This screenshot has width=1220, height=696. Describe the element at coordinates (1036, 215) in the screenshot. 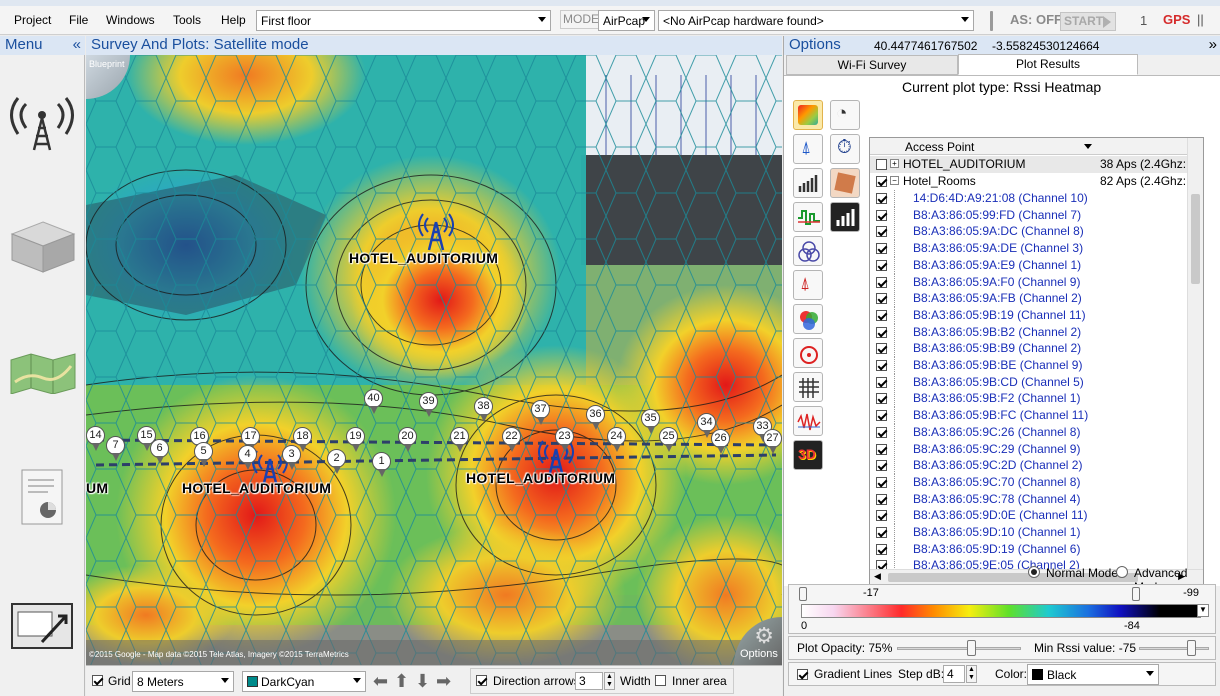

I see `ap-list-item: B8:A3:86:05:99:FD (Channel 7)` at that location.